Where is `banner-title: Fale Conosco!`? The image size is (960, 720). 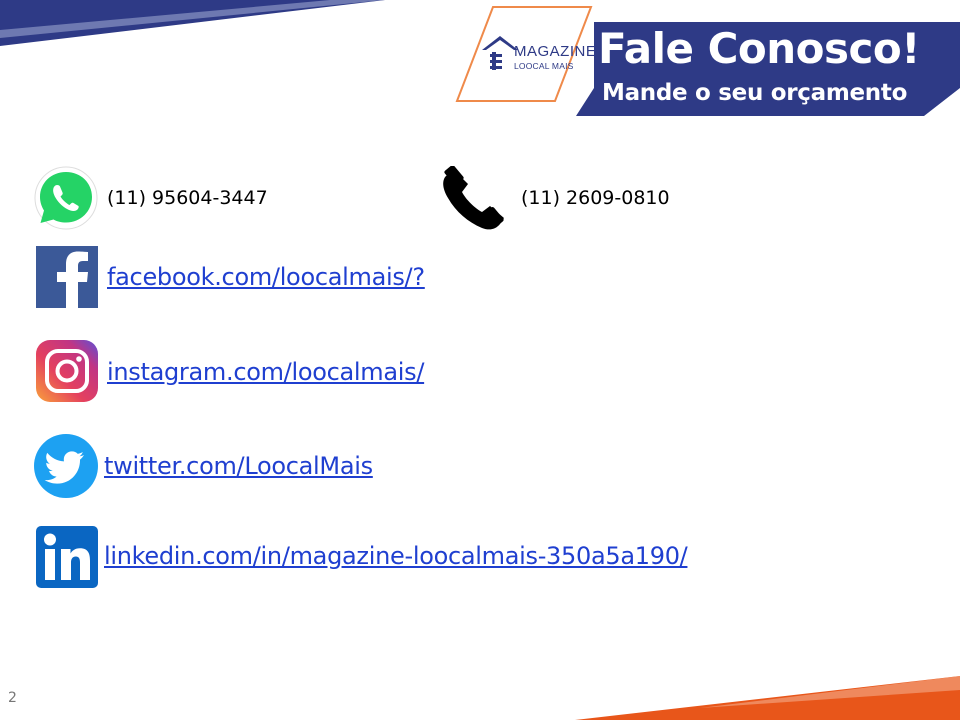
banner-title: Fale Conosco! is located at coordinates (759, 48).